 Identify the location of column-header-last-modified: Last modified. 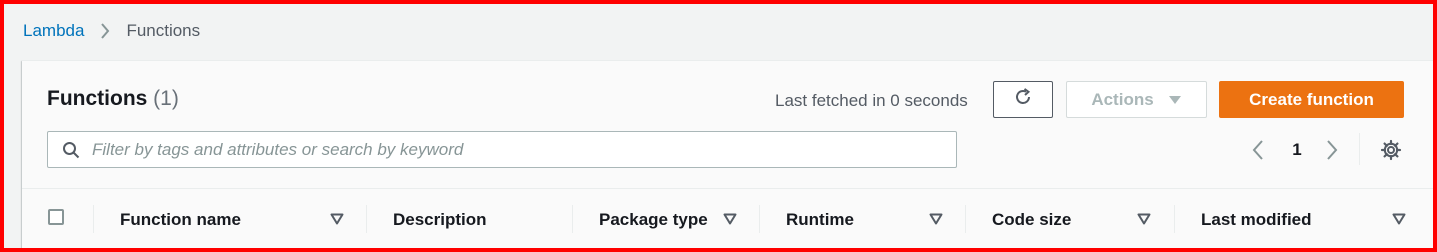
(1304, 218).